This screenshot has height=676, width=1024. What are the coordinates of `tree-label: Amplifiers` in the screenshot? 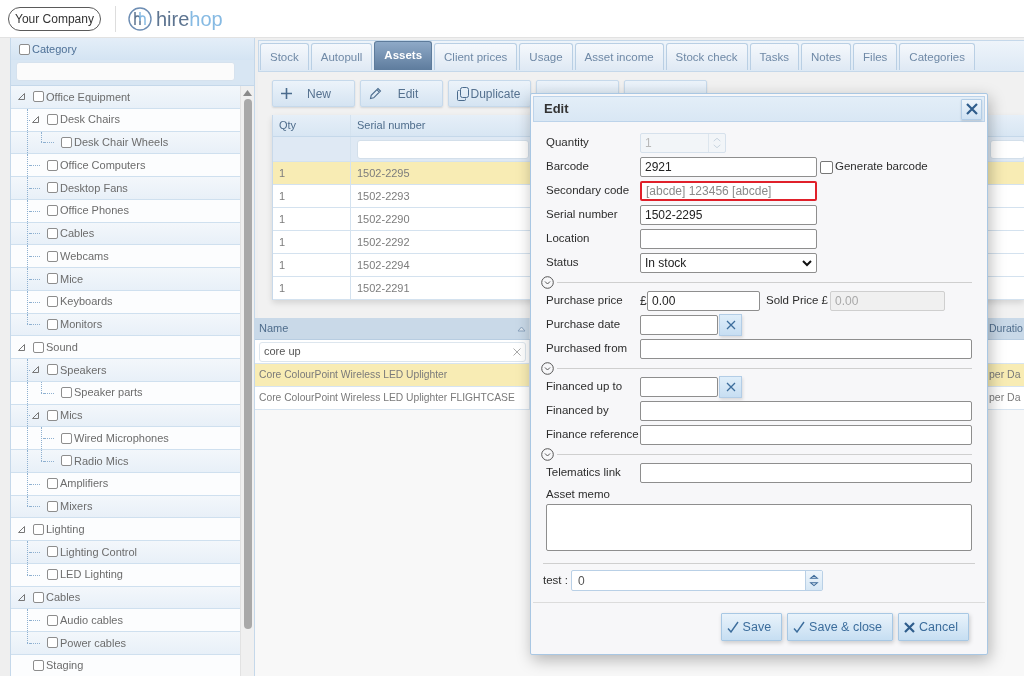 It's located at (84, 484).